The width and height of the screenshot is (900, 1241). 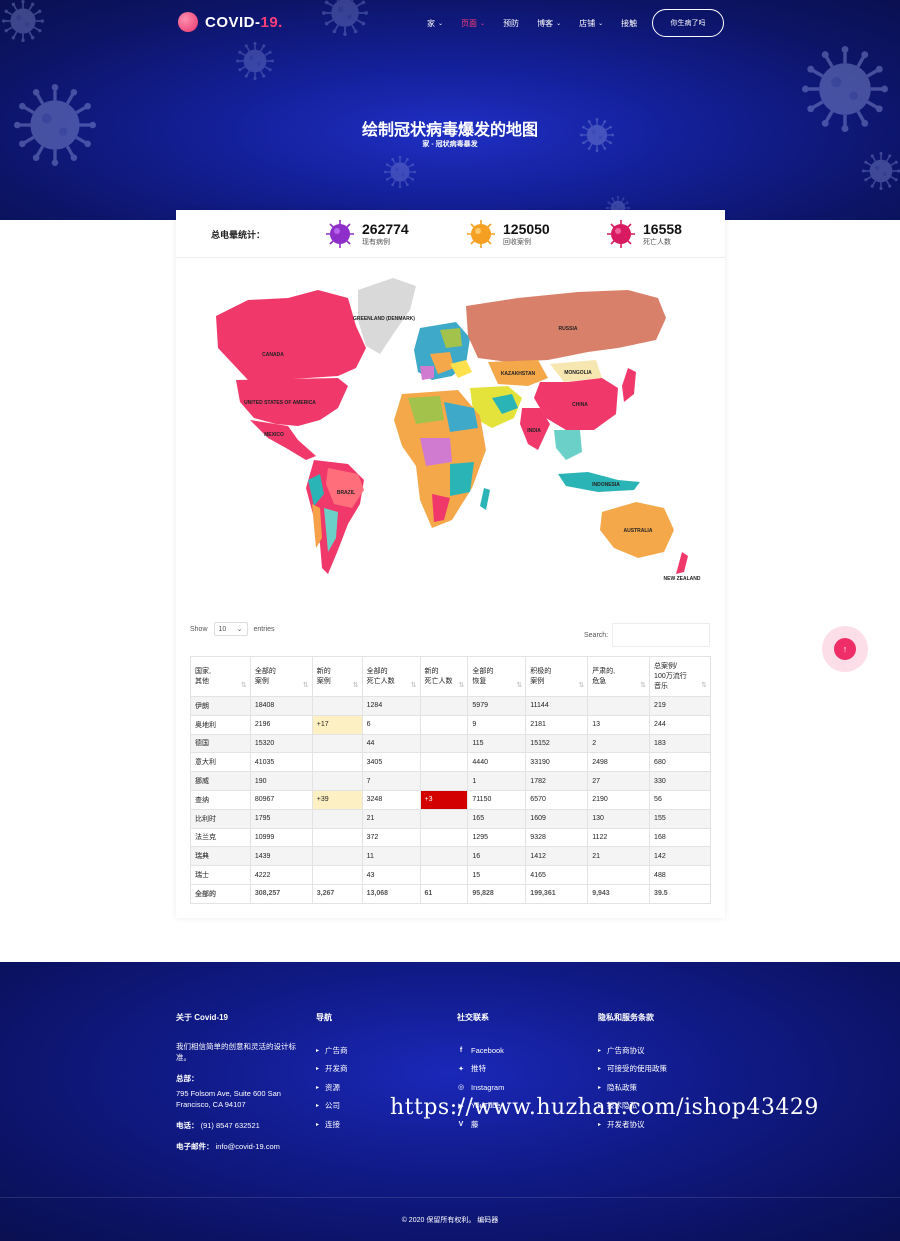 What do you see at coordinates (680, 676) in the screenshot?
I see `column-header: 总案例/100万流行 音乐 ⇅` at bounding box center [680, 676].